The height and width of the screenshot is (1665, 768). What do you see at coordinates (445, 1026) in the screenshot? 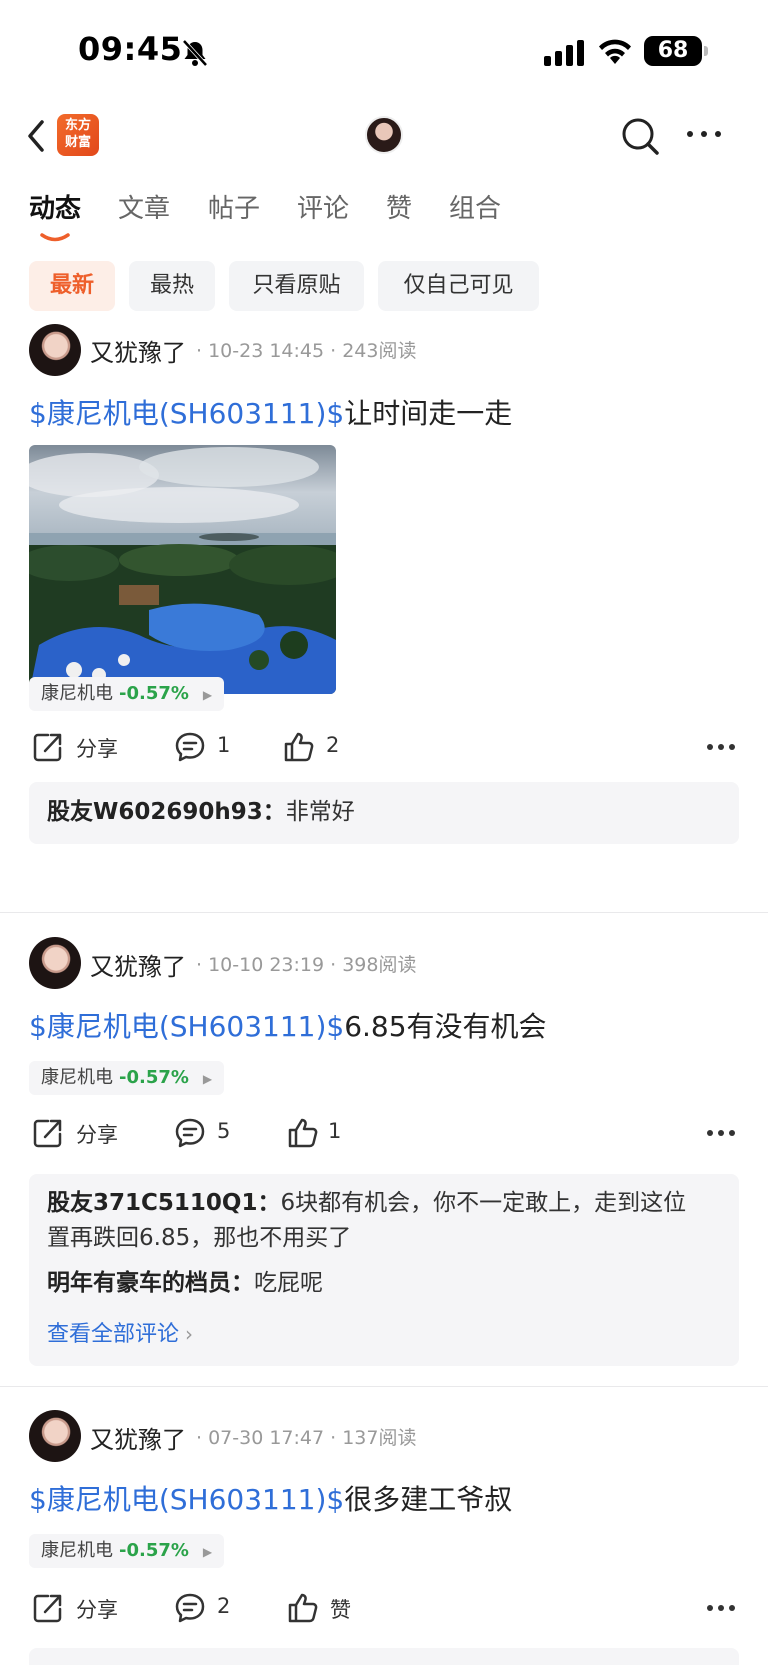
I see `post-text: 6.85有没有机会` at bounding box center [445, 1026].